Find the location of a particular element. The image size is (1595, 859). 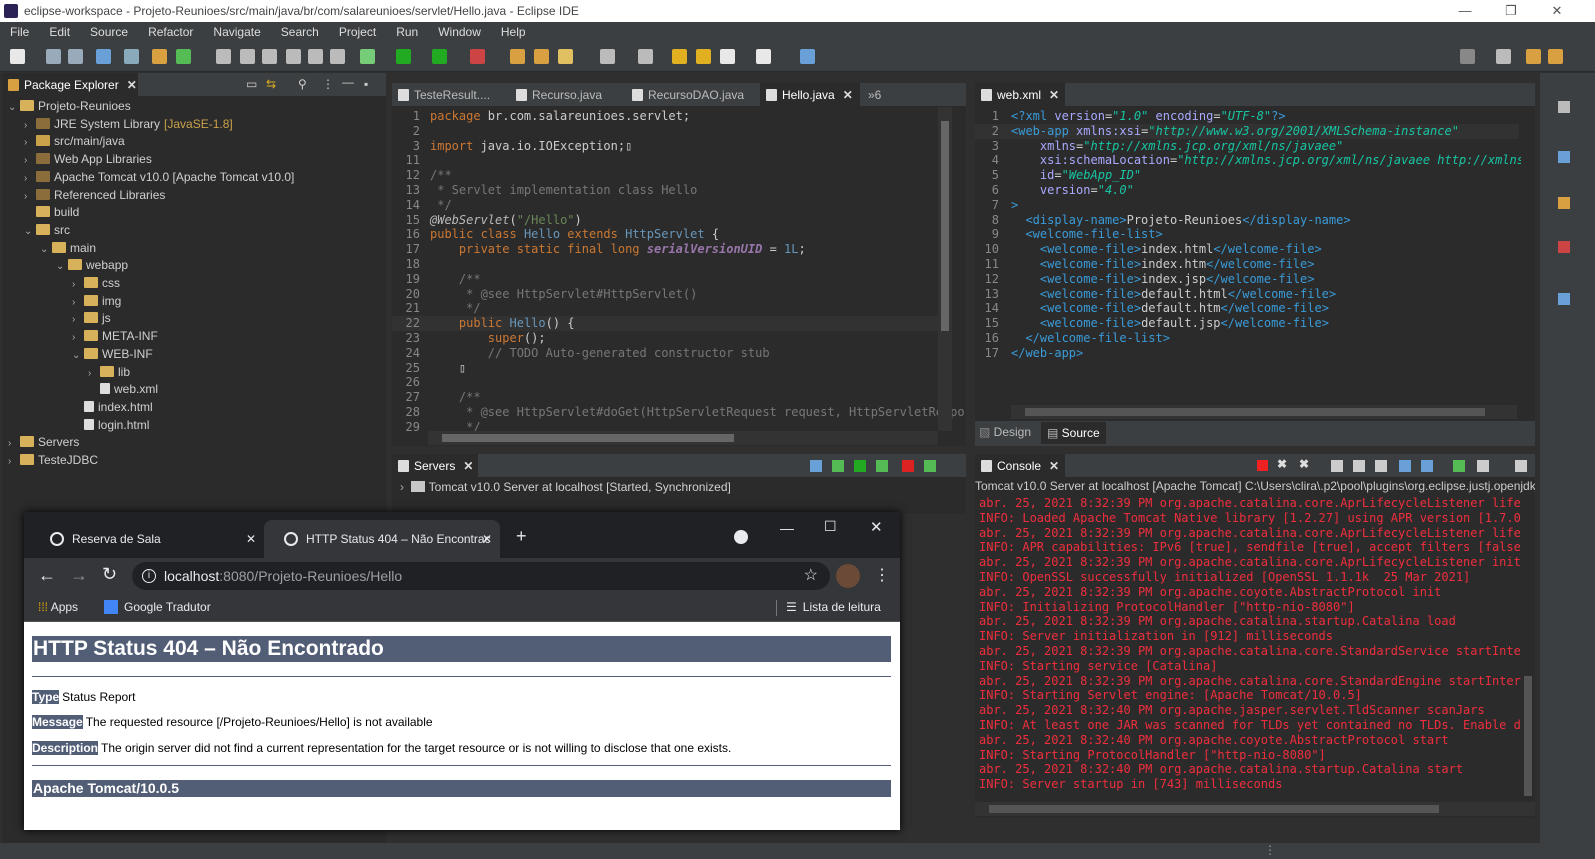

minimize-icon: — is located at coordinates (1465, 11).